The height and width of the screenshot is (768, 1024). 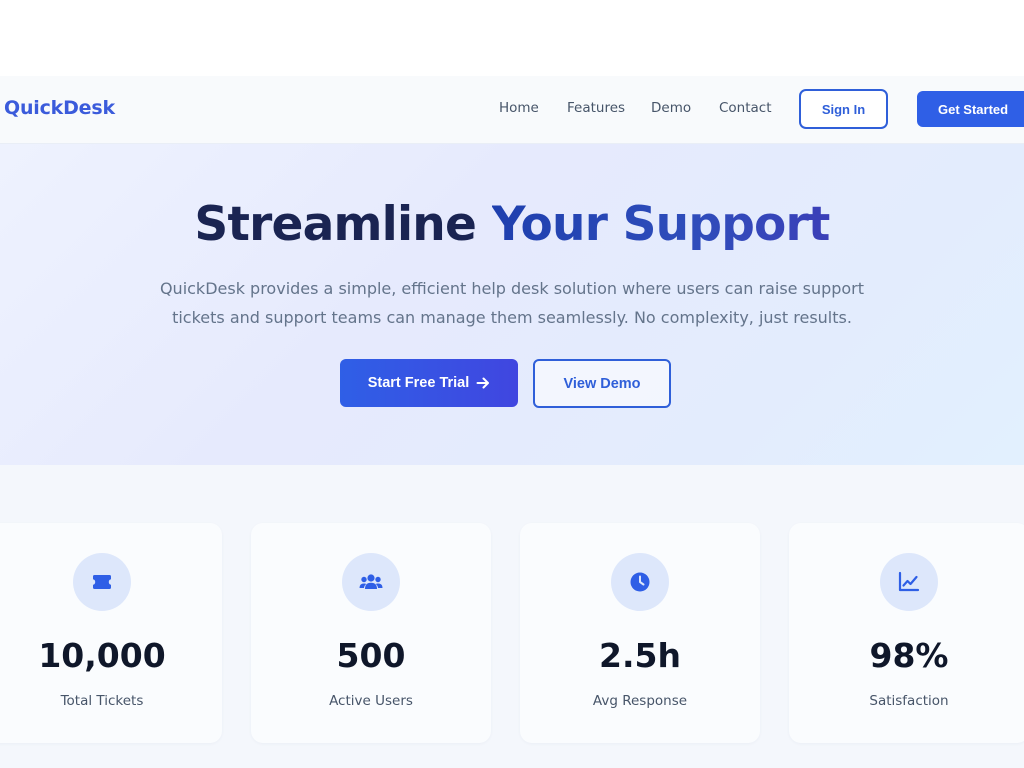 What do you see at coordinates (102, 582) in the screenshot?
I see `ticket-icon` at bounding box center [102, 582].